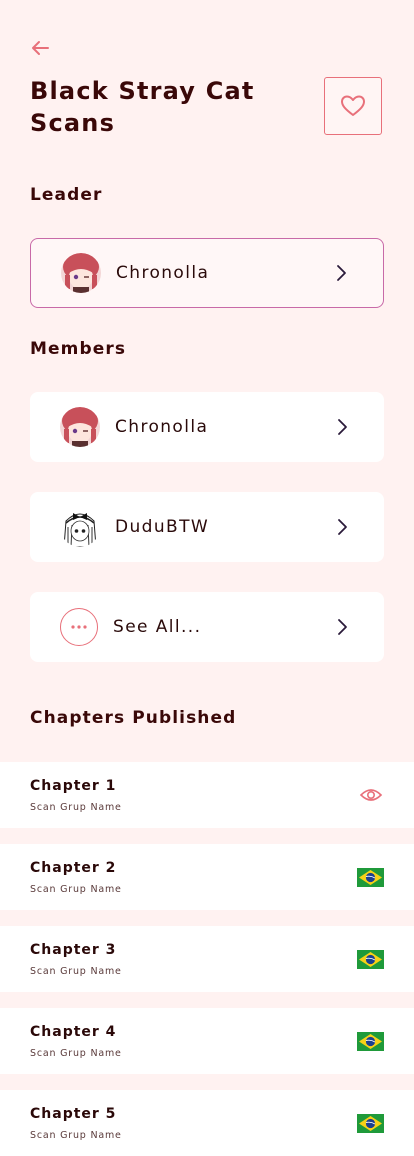 The width and height of the screenshot is (414, 1156). I want to click on leader-card: Chronolla, so click(207, 273).